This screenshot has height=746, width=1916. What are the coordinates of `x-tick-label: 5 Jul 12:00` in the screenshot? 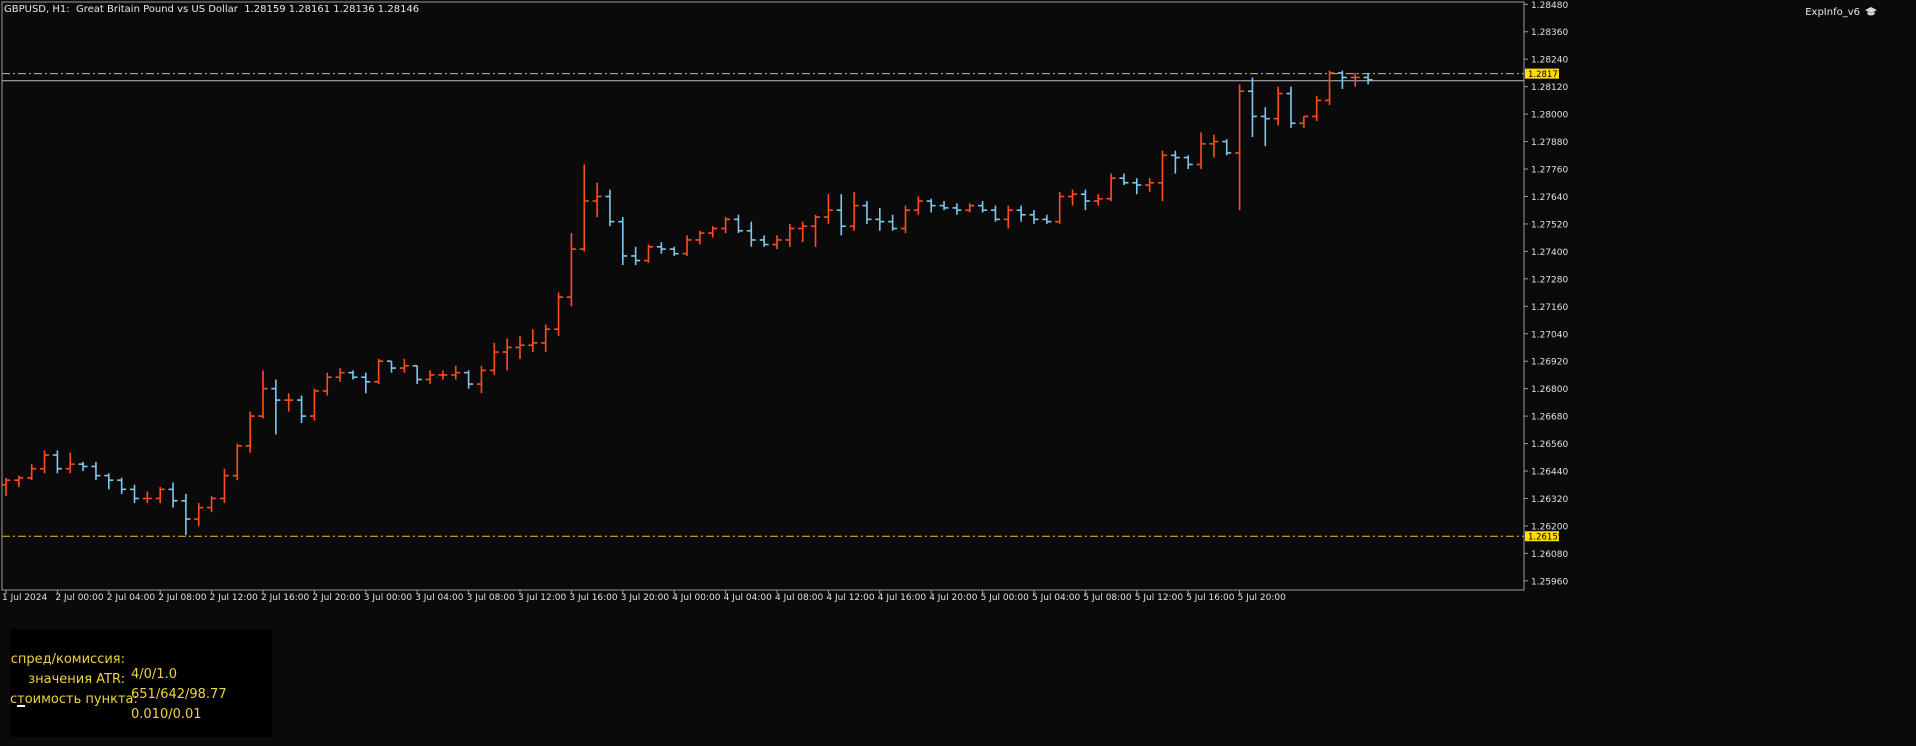 It's located at (1159, 598).